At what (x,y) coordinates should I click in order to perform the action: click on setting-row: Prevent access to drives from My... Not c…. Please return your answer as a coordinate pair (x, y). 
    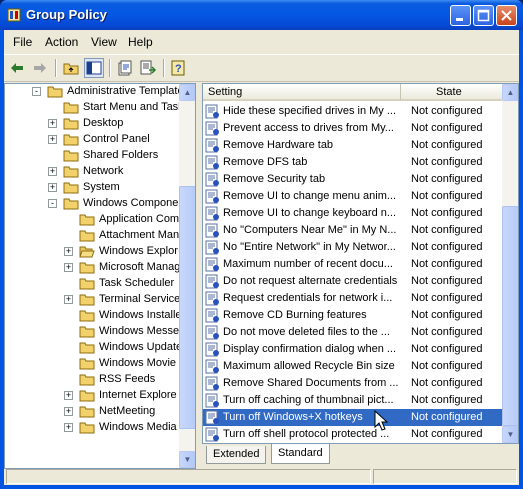
    Looking at the image, I should click on (353, 128).